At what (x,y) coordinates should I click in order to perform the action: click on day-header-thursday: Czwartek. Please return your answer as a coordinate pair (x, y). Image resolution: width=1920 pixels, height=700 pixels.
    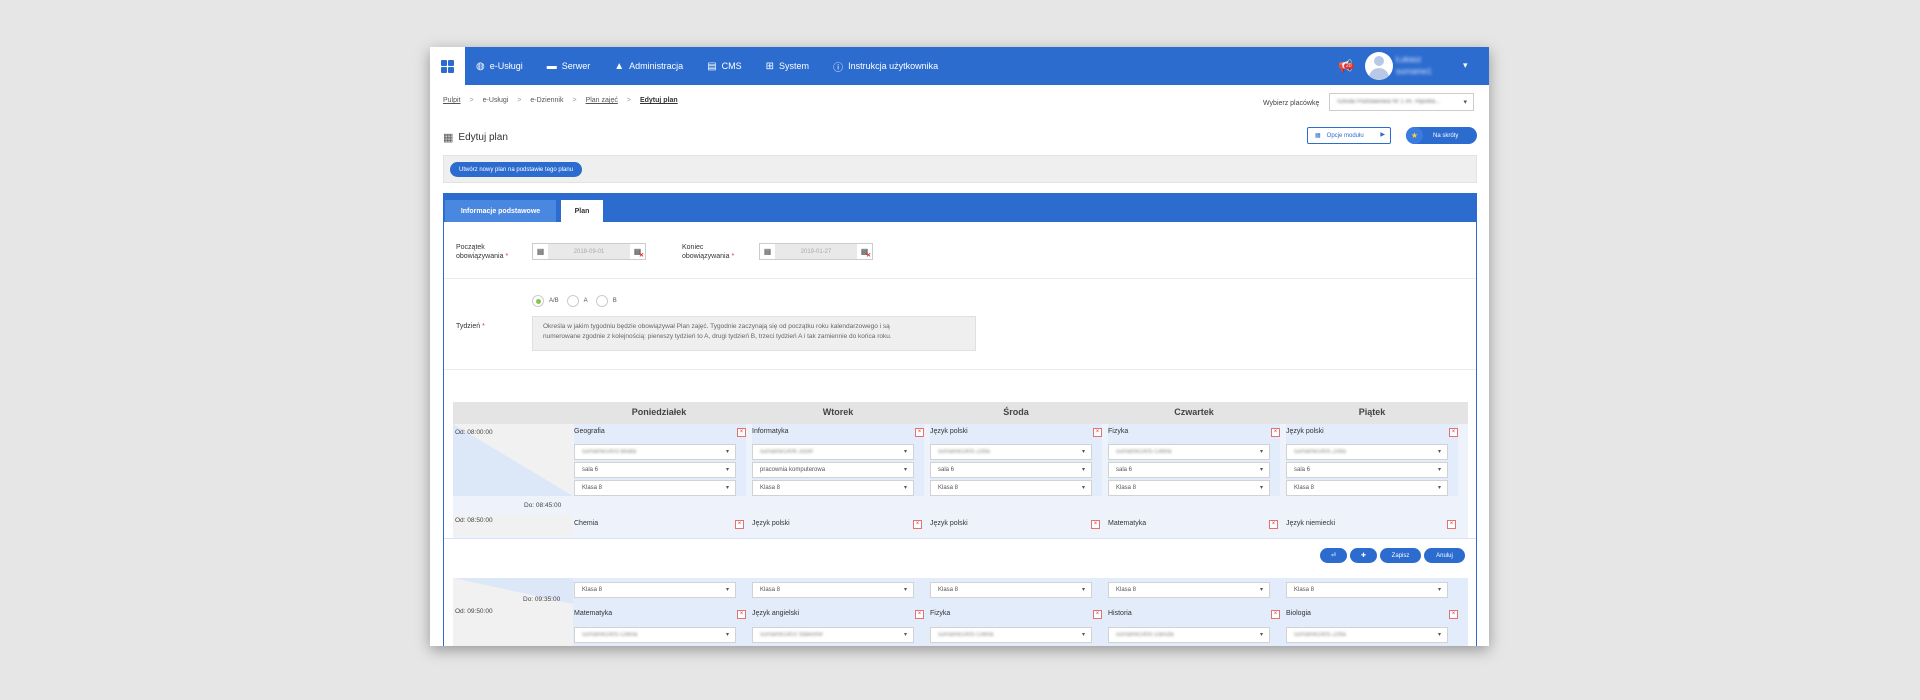
    Looking at the image, I should click on (1194, 412).